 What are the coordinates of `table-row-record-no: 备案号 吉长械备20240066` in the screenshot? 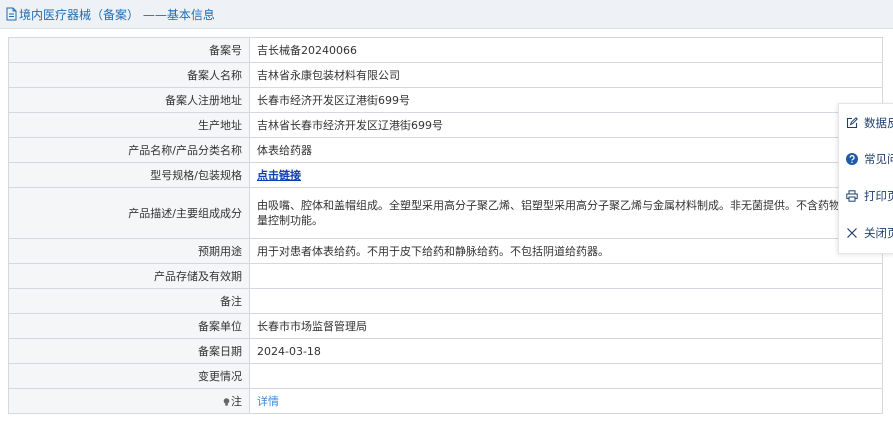 It's located at (445, 50).